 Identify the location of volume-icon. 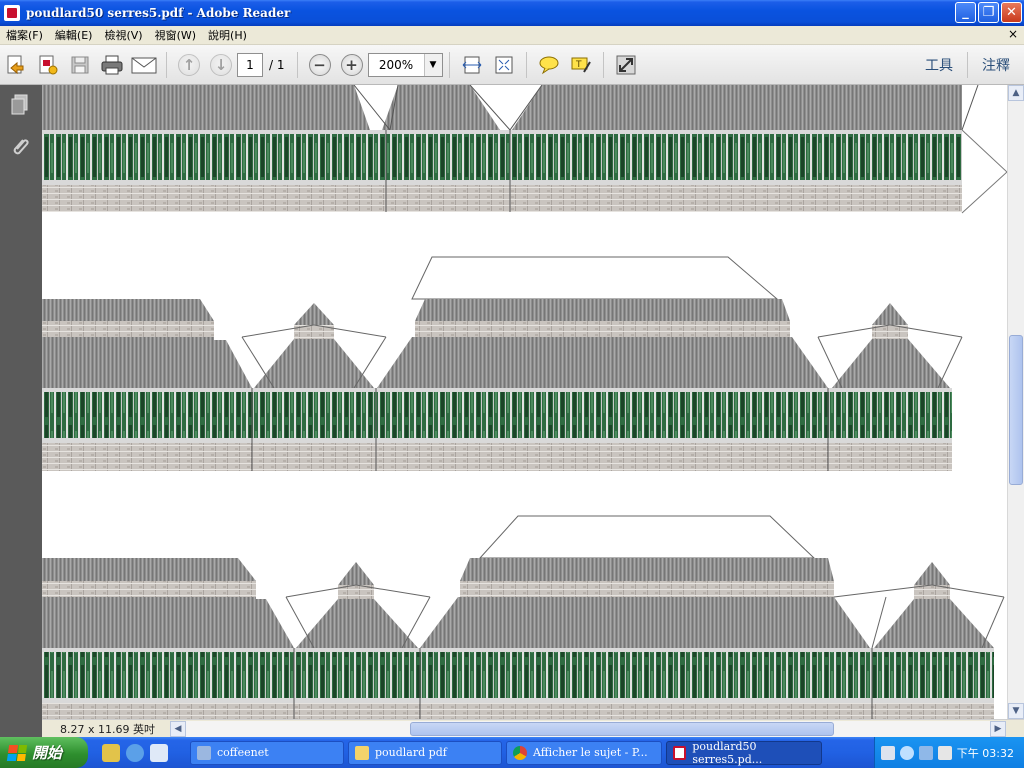
(945, 752).